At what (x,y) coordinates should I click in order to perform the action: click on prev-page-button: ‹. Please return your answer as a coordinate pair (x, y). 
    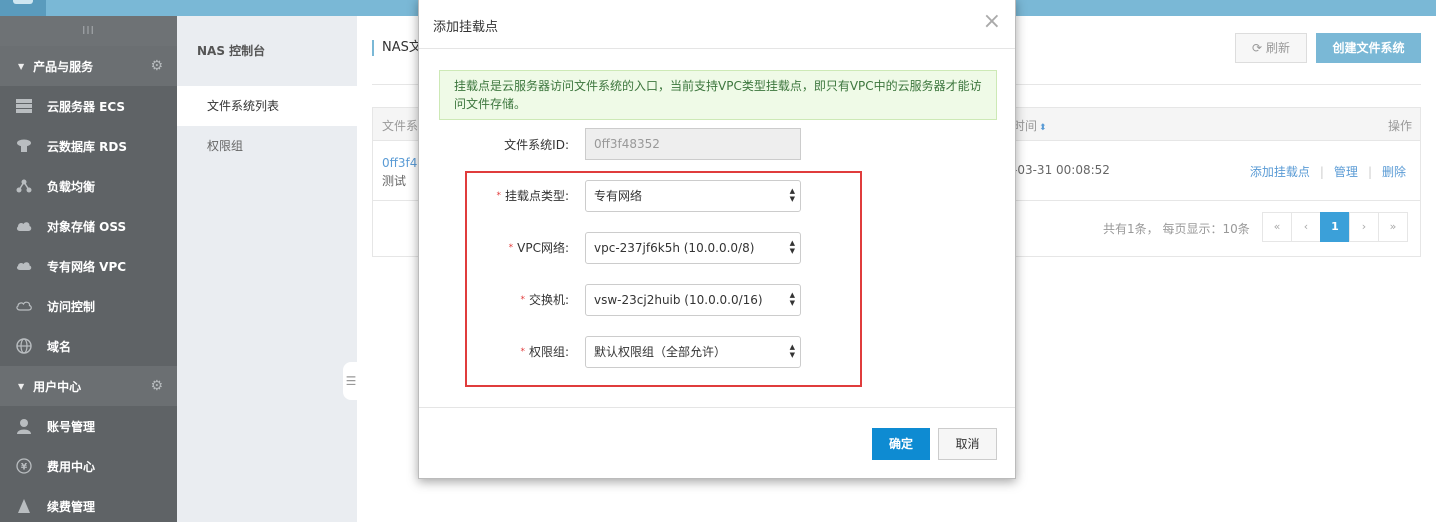
    Looking at the image, I should click on (1306, 227).